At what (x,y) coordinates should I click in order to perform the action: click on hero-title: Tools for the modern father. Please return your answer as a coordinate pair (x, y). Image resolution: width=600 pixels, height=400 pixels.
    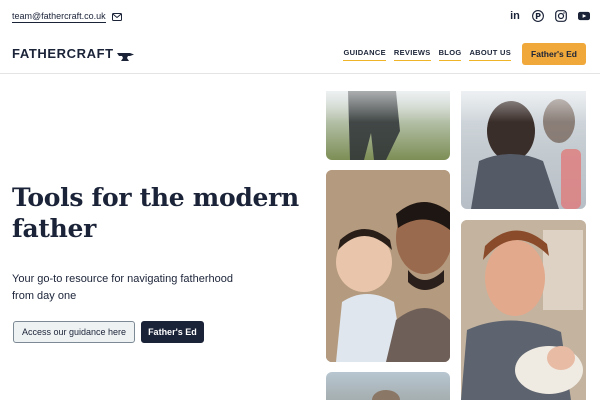
    Looking at the image, I should click on (155, 213).